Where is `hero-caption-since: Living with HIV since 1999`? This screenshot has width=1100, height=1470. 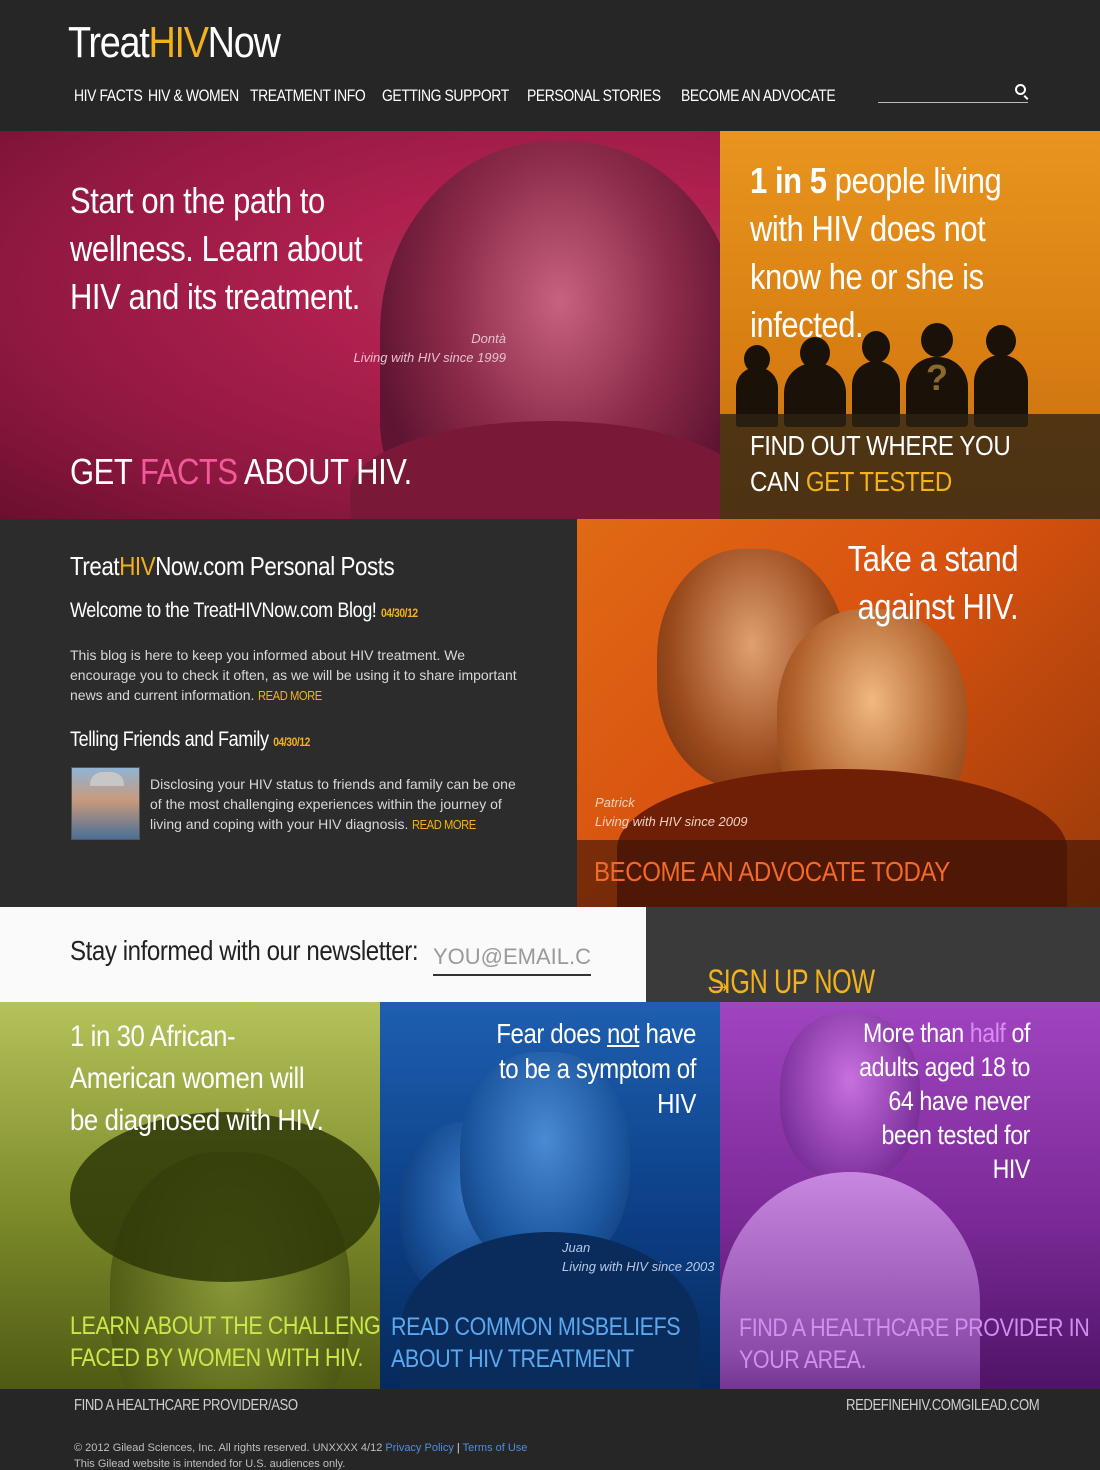
hero-caption-since: Living with HIV since 1999 is located at coordinates (429, 357).